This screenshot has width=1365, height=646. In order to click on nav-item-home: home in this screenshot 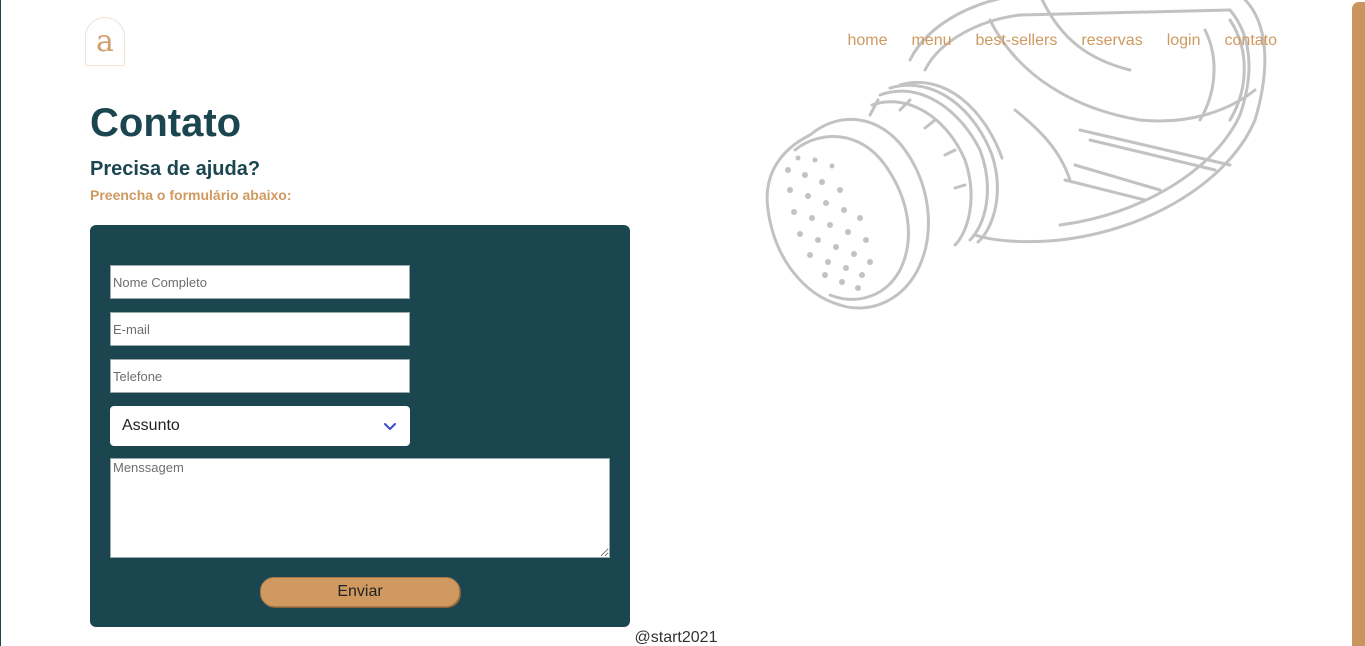, I will do `click(867, 41)`.